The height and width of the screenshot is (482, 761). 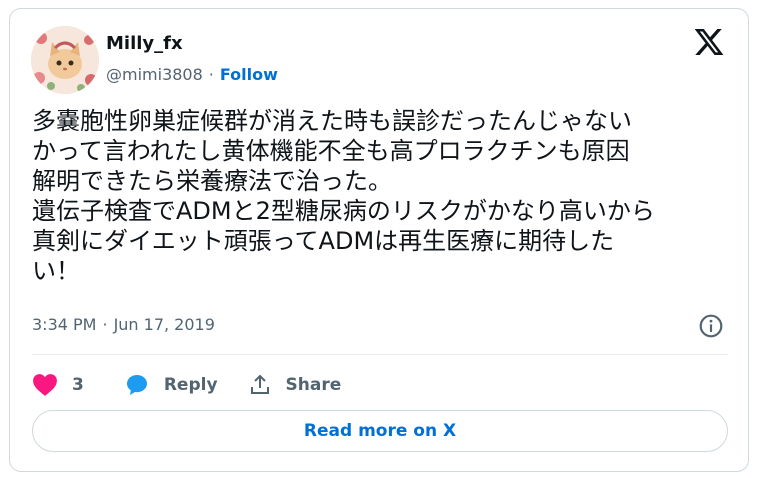 I want to click on share-label: Share, so click(x=313, y=385).